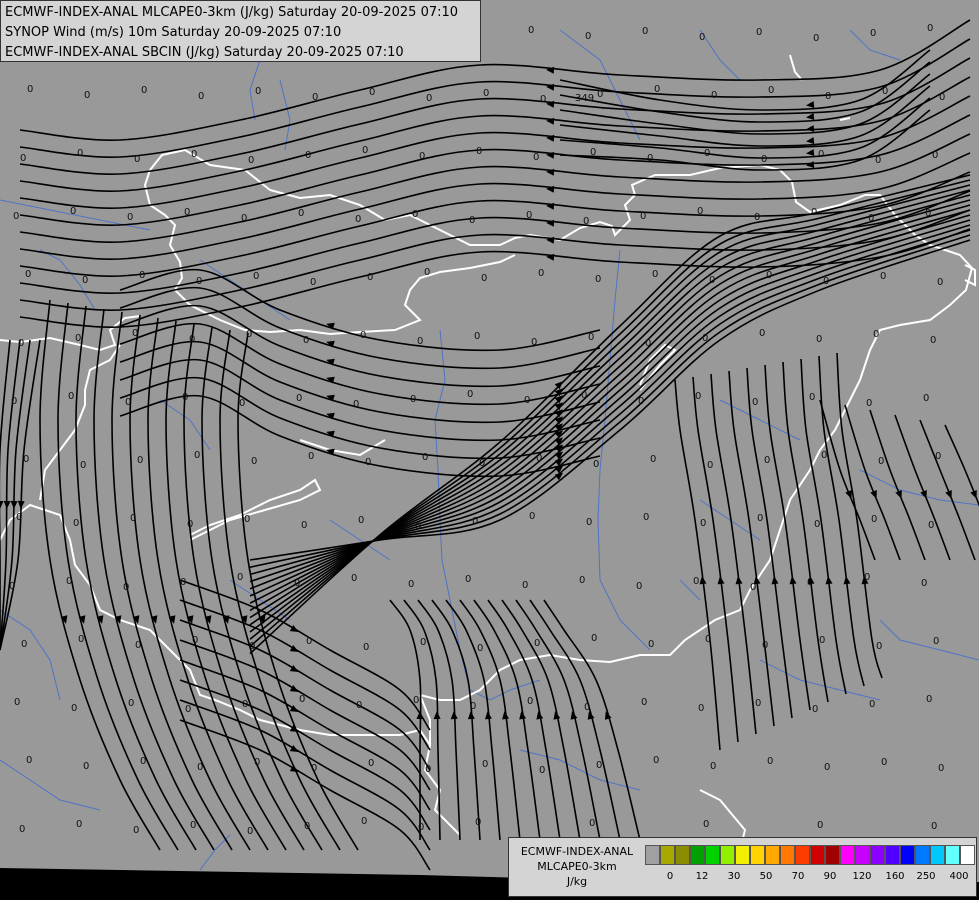 Image resolution: width=979 pixels, height=900 pixels. What do you see at coordinates (577, 851) in the screenshot?
I see `legend-title-line-1: ECMWF-INDEX-ANAL` at bounding box center [577, 851].